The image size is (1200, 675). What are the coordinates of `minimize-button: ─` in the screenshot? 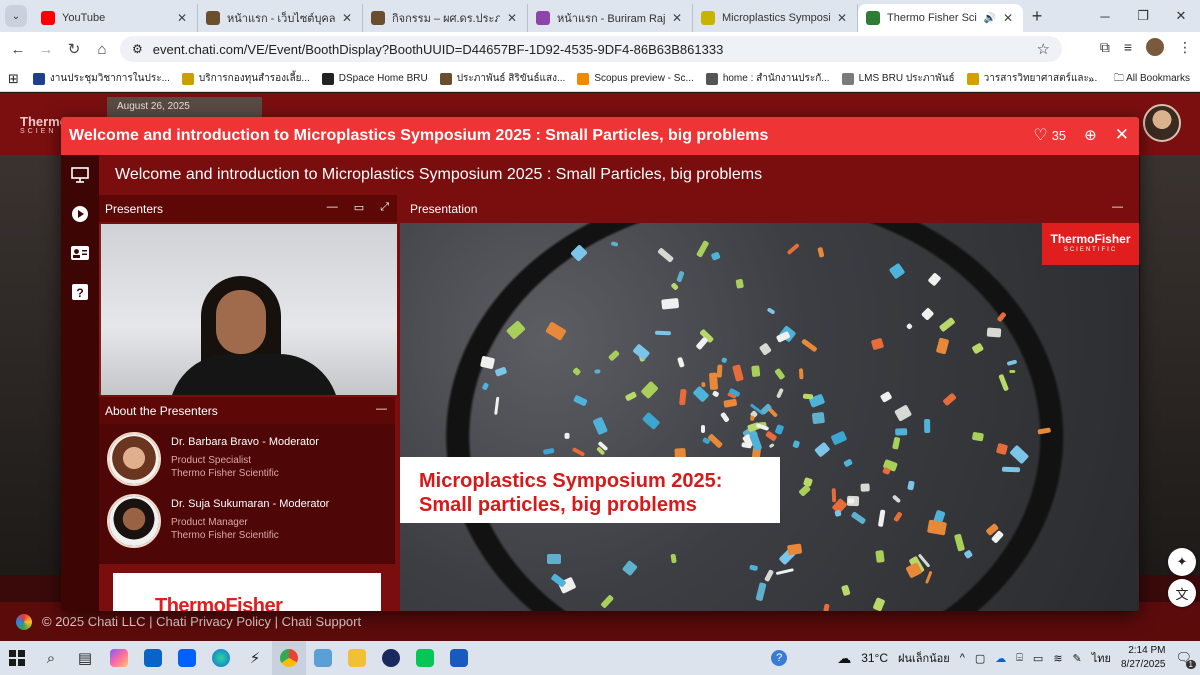 It's located at (1105, 16).